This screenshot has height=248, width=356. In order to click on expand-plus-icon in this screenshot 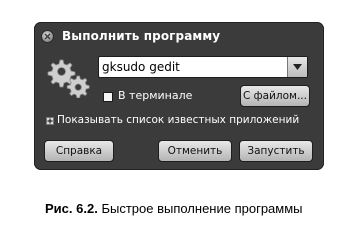, I will do `click(50, 121)`.